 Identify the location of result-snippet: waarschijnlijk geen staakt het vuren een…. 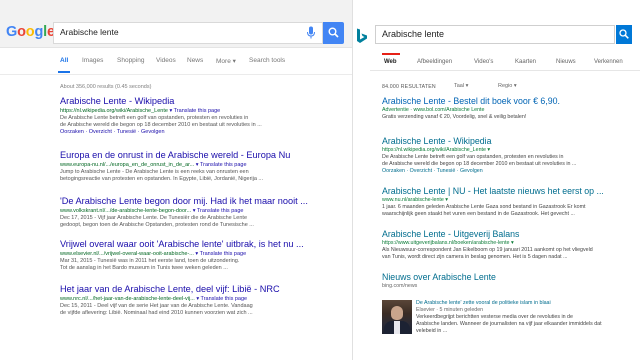
(478, 214).